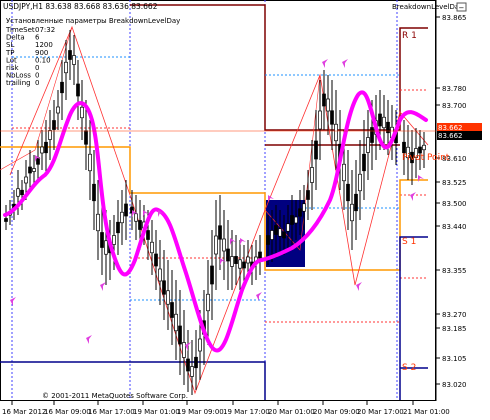 This screenshot has height=420, width=490. Describe the element at coordinates (409, 242) in the screenshot. I see `s1-label: S 1` at that location.